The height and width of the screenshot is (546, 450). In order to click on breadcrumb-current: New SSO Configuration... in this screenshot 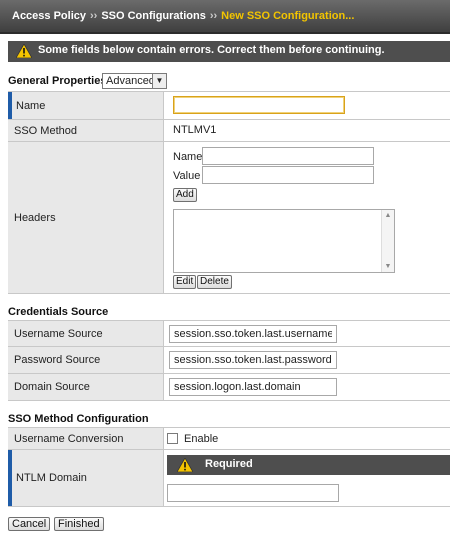, I will do `click(288, 16)`.